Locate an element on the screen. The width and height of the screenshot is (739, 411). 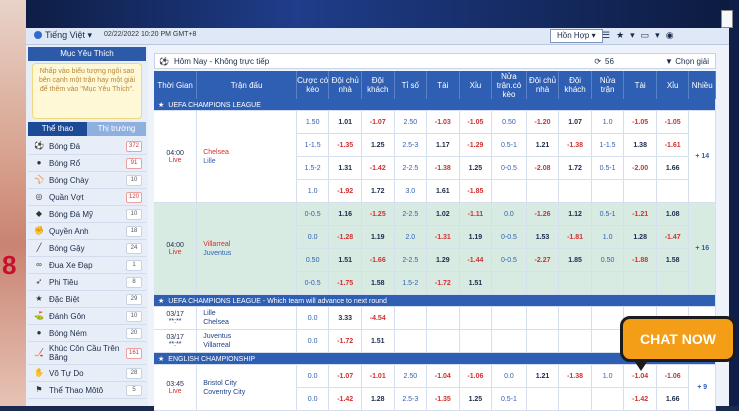
odds-cell: -1.11 is located at coordinates (476, 214).